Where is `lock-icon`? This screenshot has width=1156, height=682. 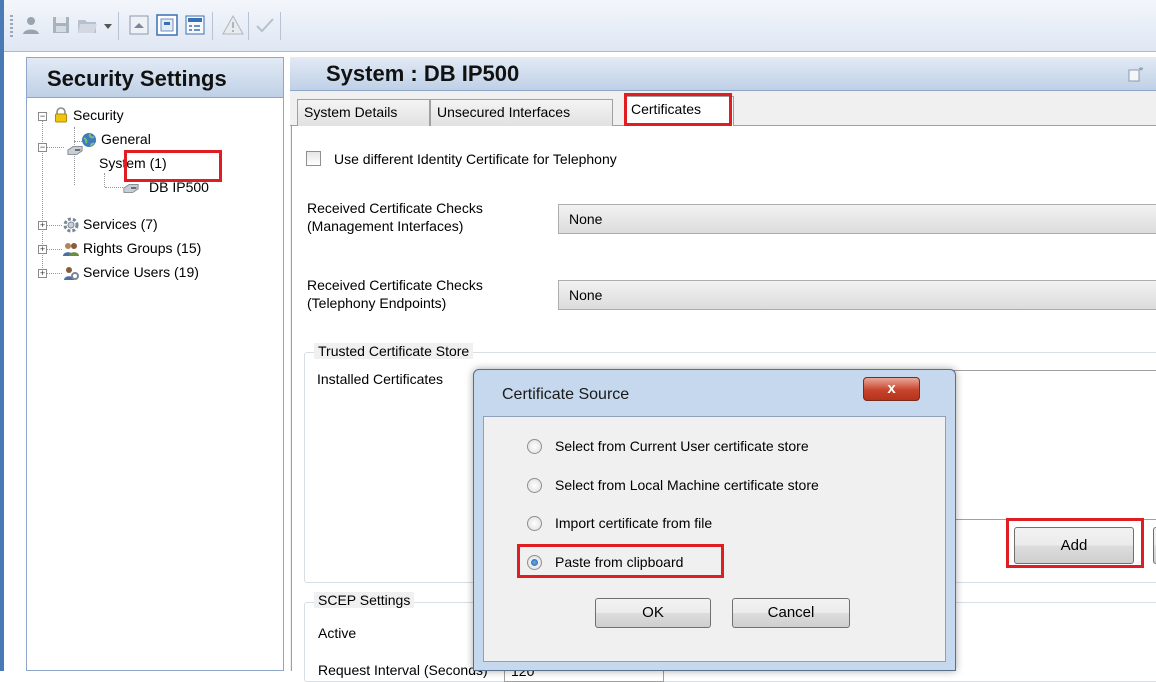 lock-icon is located at coordinates (61, 115).